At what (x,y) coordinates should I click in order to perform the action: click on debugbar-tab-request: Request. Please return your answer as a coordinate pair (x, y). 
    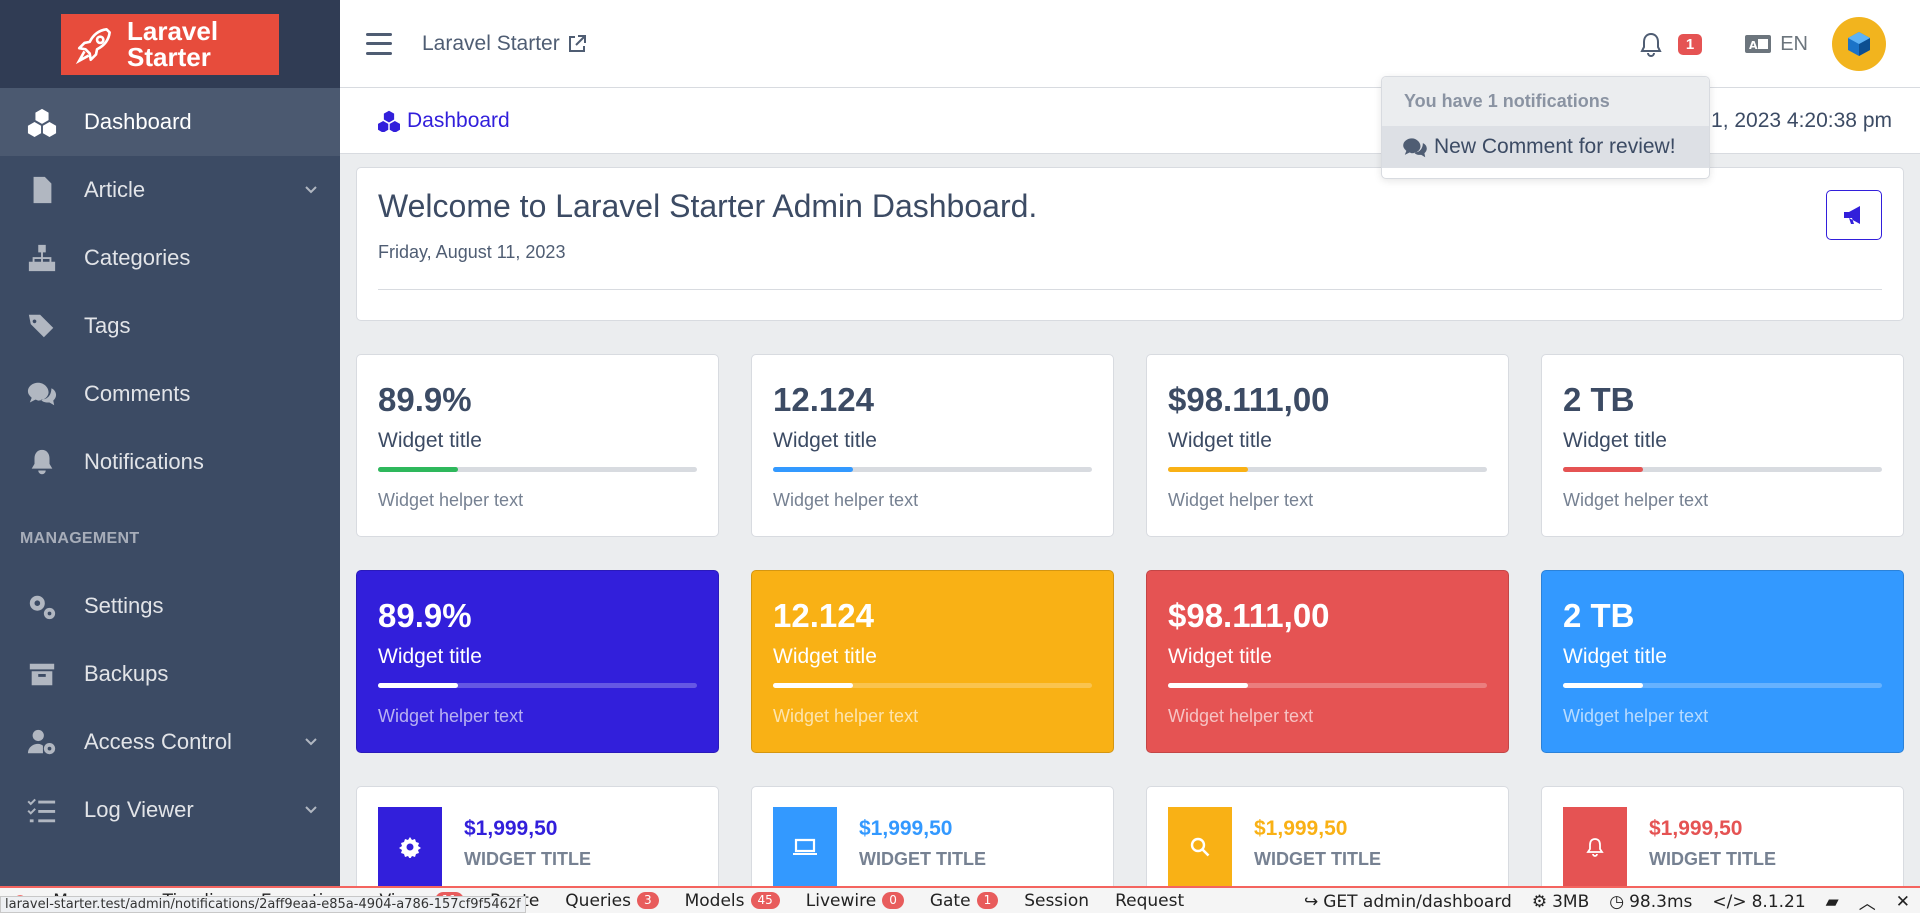
    Looking at the image, I should click on (1149, 900).